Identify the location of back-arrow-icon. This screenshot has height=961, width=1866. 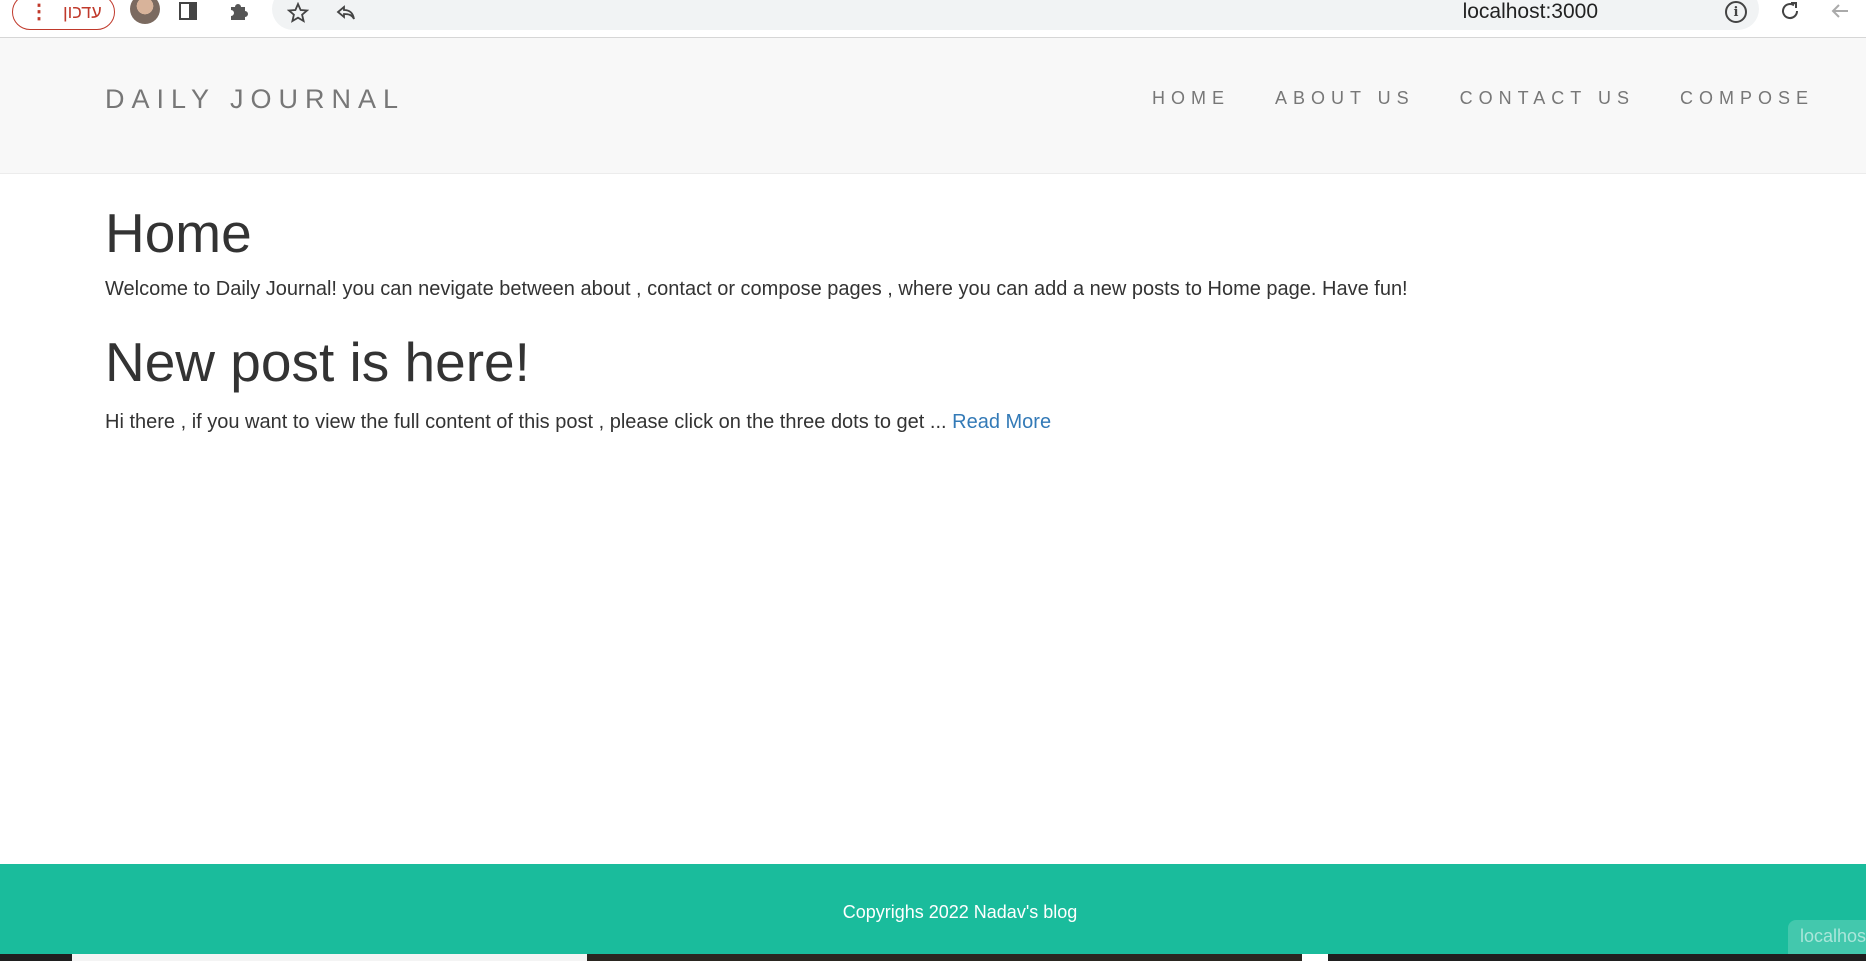
(1840, 12).